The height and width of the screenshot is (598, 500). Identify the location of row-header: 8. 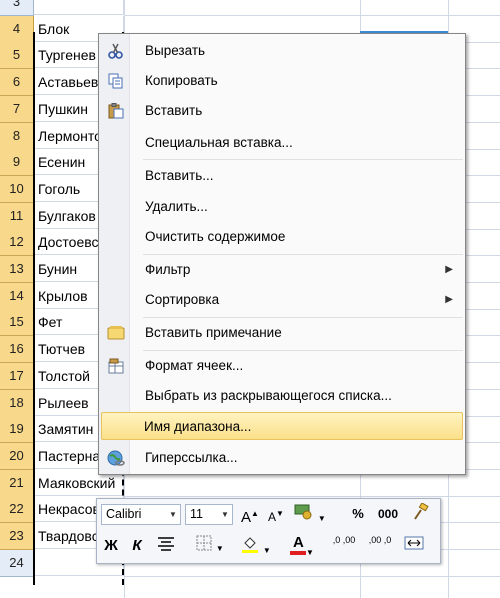
(17, 136).